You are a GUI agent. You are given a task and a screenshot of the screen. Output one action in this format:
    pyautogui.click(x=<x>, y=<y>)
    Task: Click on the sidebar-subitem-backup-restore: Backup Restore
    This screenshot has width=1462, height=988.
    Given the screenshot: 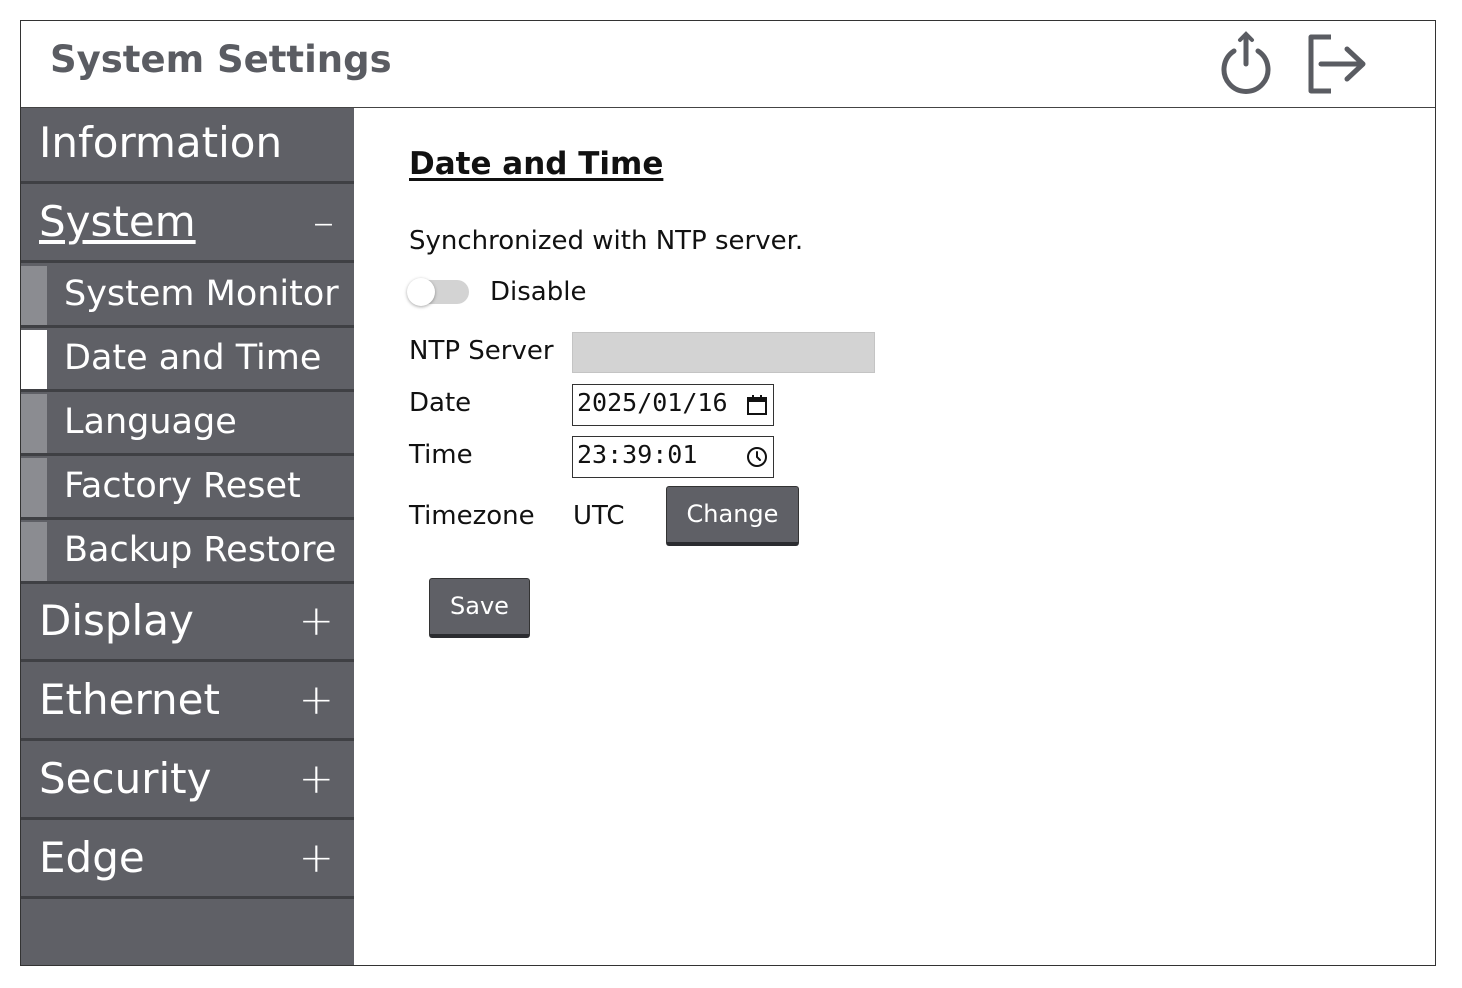 What is the action you would take?
    pyautogui.click(x=187, y=553)
    